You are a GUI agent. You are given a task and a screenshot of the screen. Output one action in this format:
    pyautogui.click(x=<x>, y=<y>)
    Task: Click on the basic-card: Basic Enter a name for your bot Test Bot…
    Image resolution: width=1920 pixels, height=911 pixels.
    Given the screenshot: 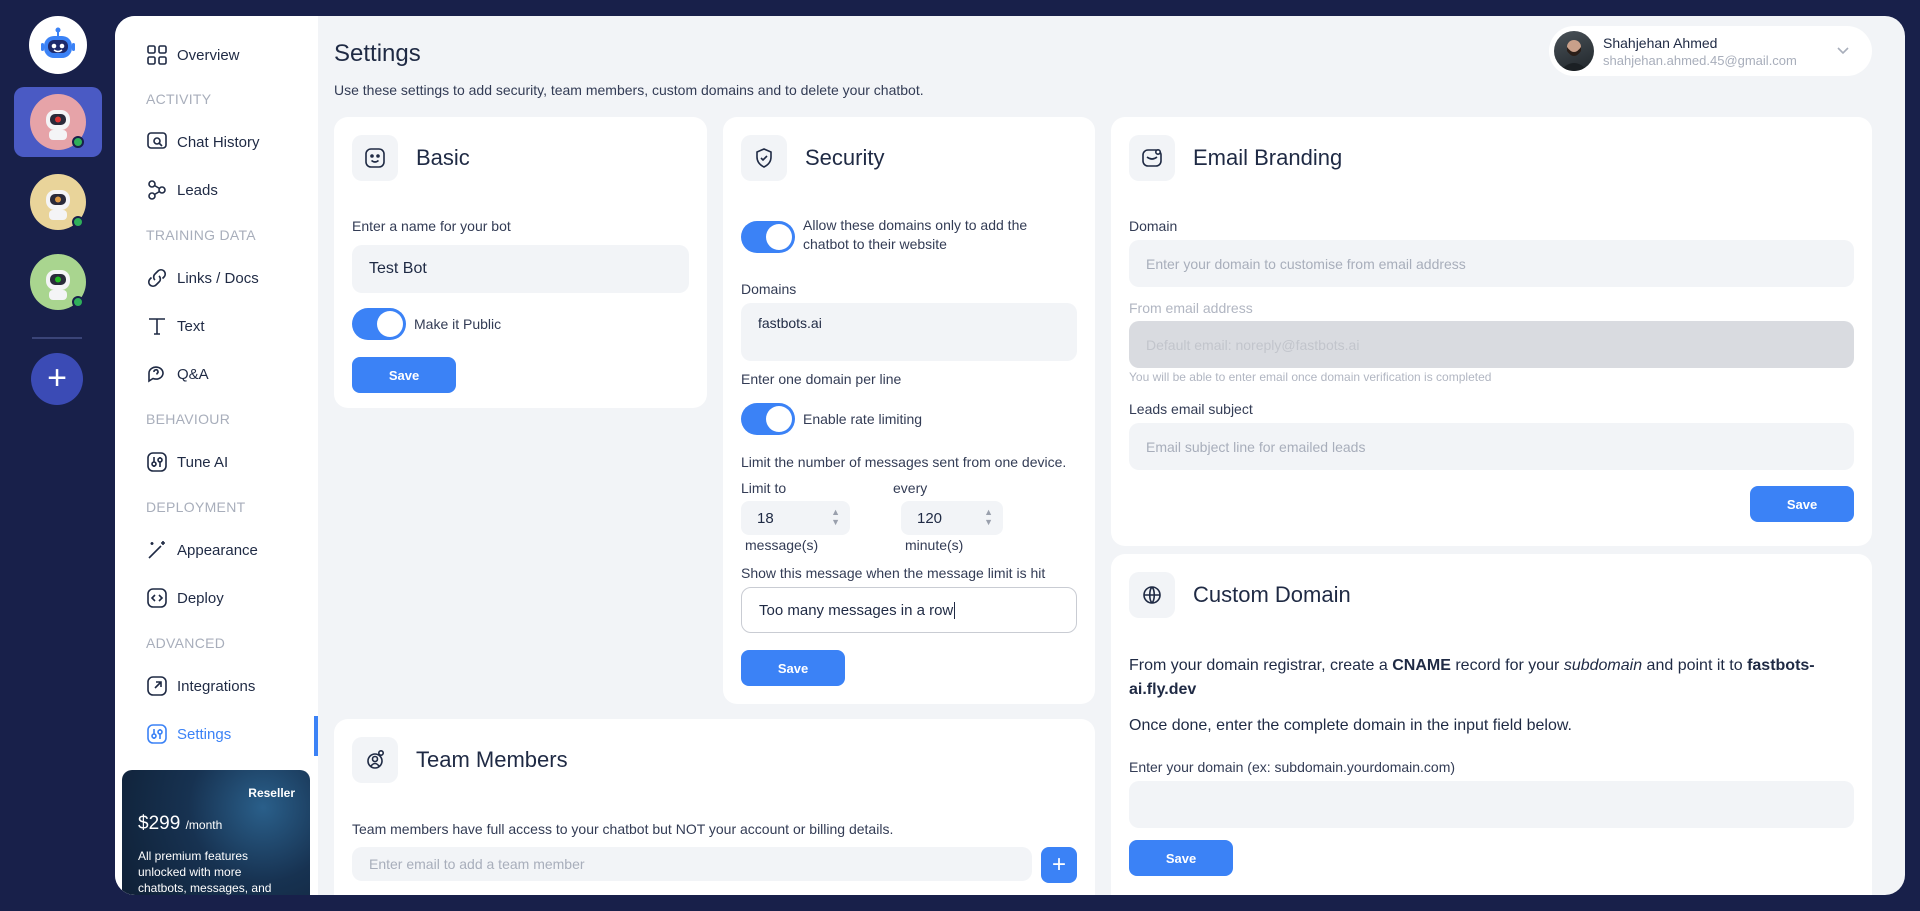 What is the action you would take?
    pyautogui.click(x=520, y=262)
    